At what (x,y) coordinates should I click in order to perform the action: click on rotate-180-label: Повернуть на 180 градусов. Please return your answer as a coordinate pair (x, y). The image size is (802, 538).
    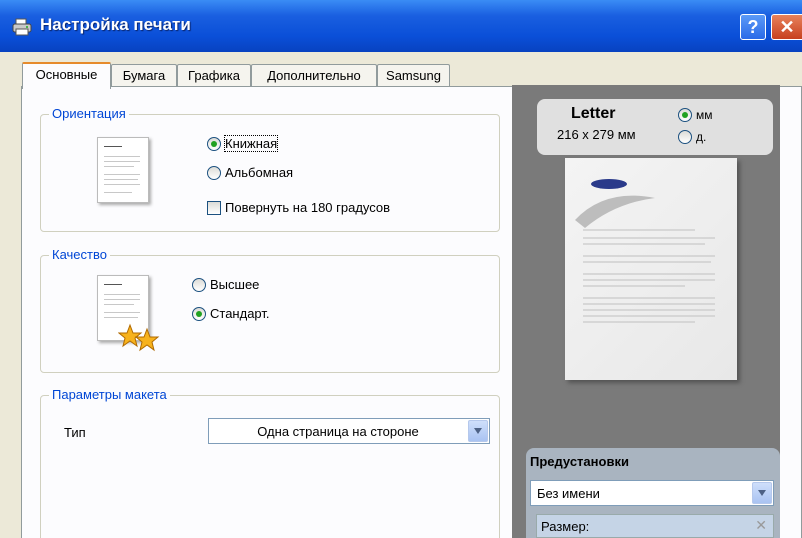
    Looking at the image, I should click on (308, 207).